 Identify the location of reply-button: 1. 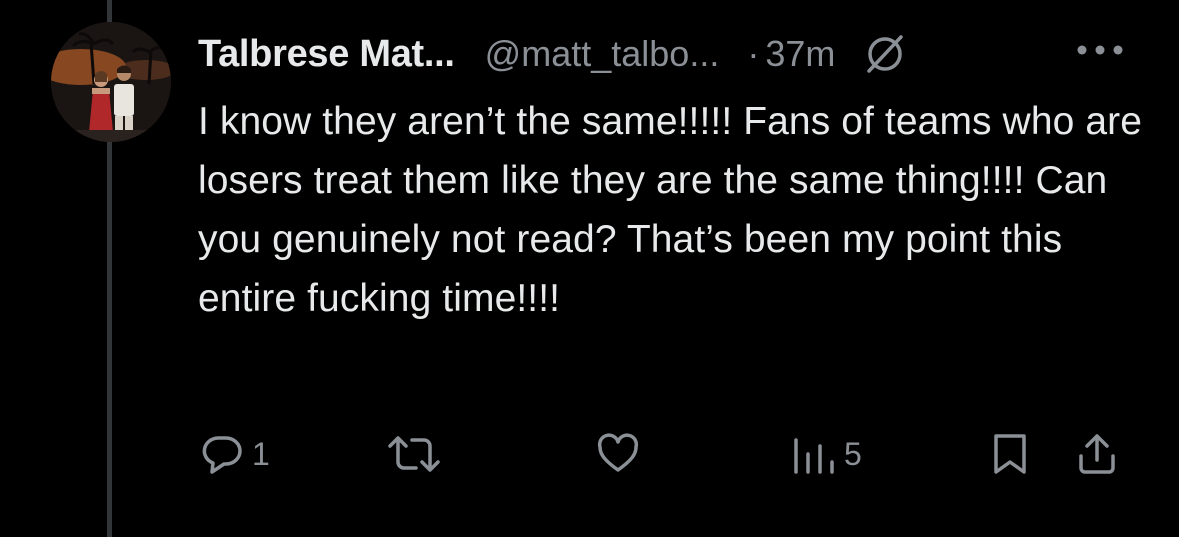
(234, 454).